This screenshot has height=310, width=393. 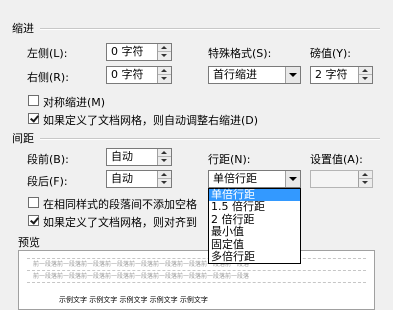 What do you see at coordinates (33, 118) in the screenshot?
I see `auto-right-indent-checkbox` at bounding box center [33, 118].